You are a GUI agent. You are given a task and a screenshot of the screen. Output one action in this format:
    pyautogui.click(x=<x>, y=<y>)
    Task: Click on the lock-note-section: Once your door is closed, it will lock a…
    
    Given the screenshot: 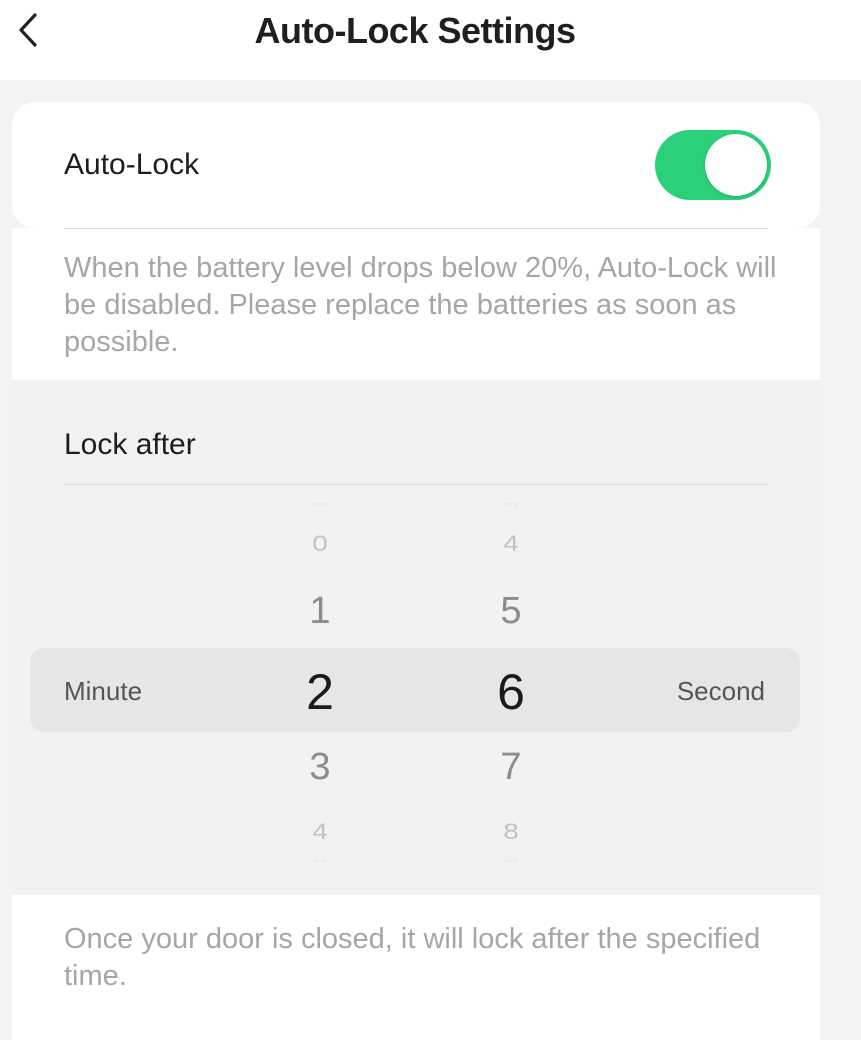 What is the action you would take?
    pyautogui.click(x=416, y=967)
    